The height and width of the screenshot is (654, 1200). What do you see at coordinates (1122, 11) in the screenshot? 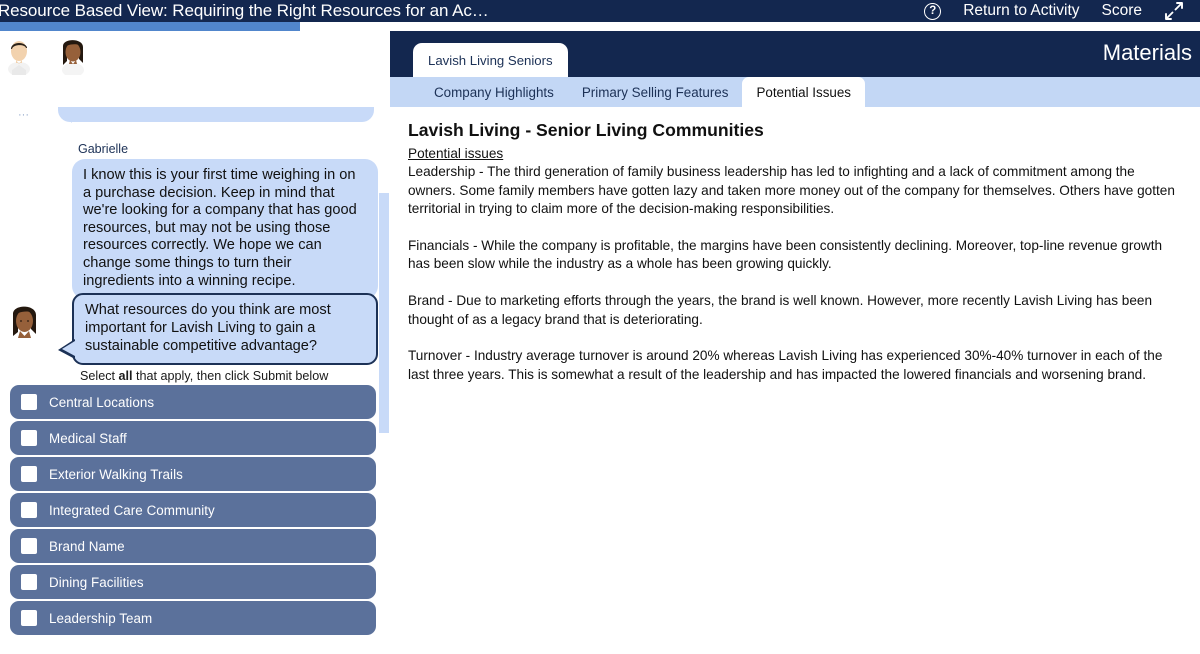
I see `score-link: Score` at bounding box center [1122, 11].